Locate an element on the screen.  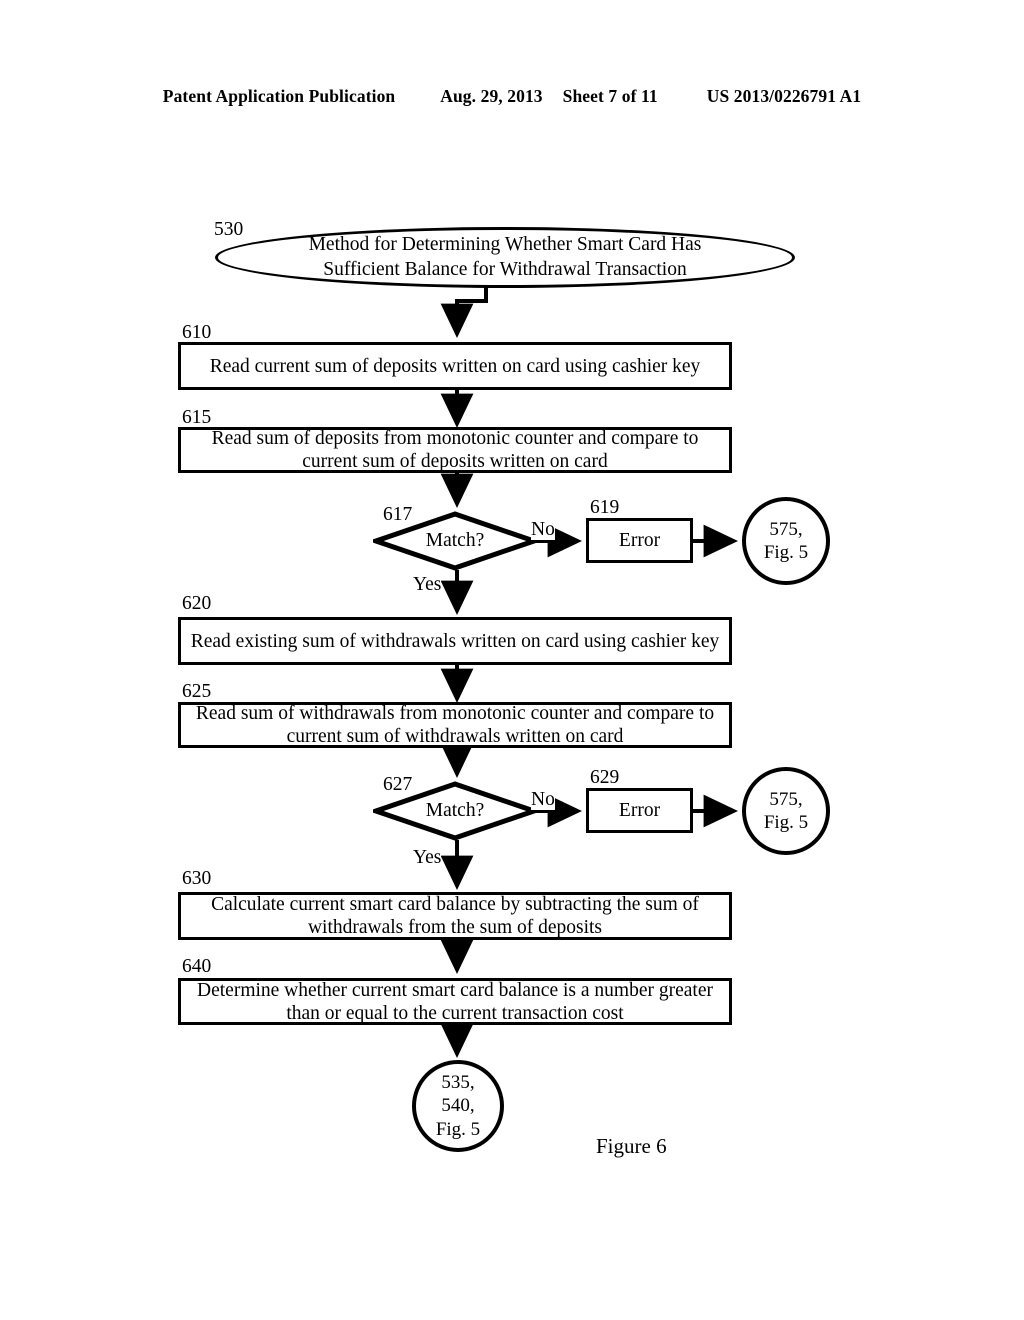
process-box-615-line-2: current sum of deposits written on card is located at coordinates (455, 461).